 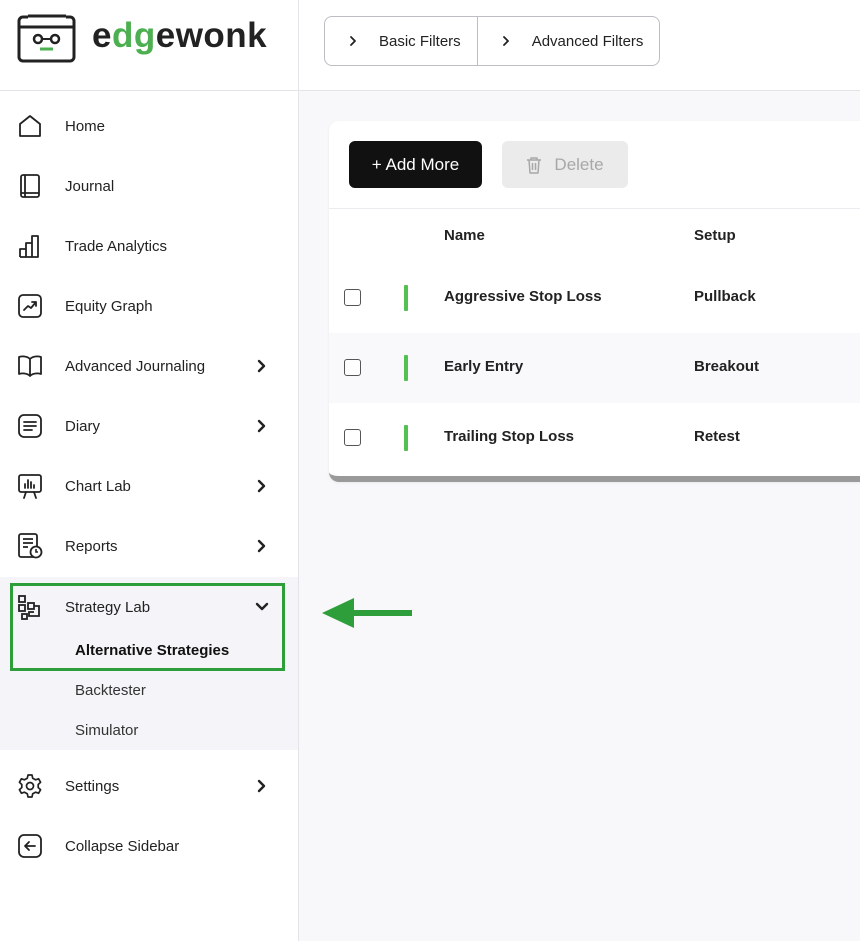 I want to click on trash-icon, so click(x=534, y=165).